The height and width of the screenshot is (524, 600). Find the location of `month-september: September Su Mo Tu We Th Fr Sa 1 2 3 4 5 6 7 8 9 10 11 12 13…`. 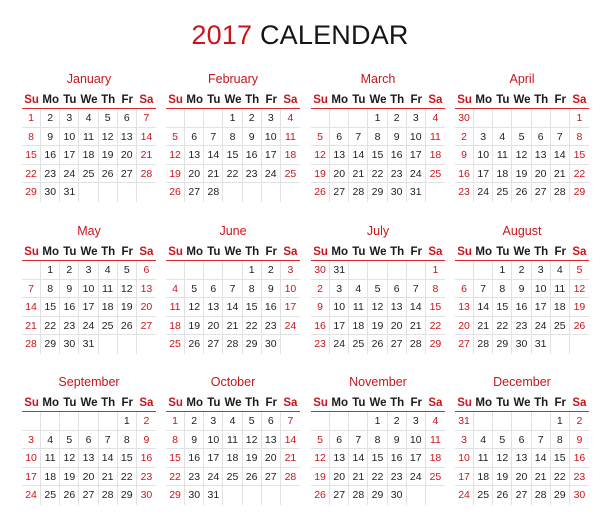

month-september: September Su Mo Tu We Th Fr Sa 1 2 3 4 5 6 7 8 9 10 11 12 13… is located at coordinates (89, 439).